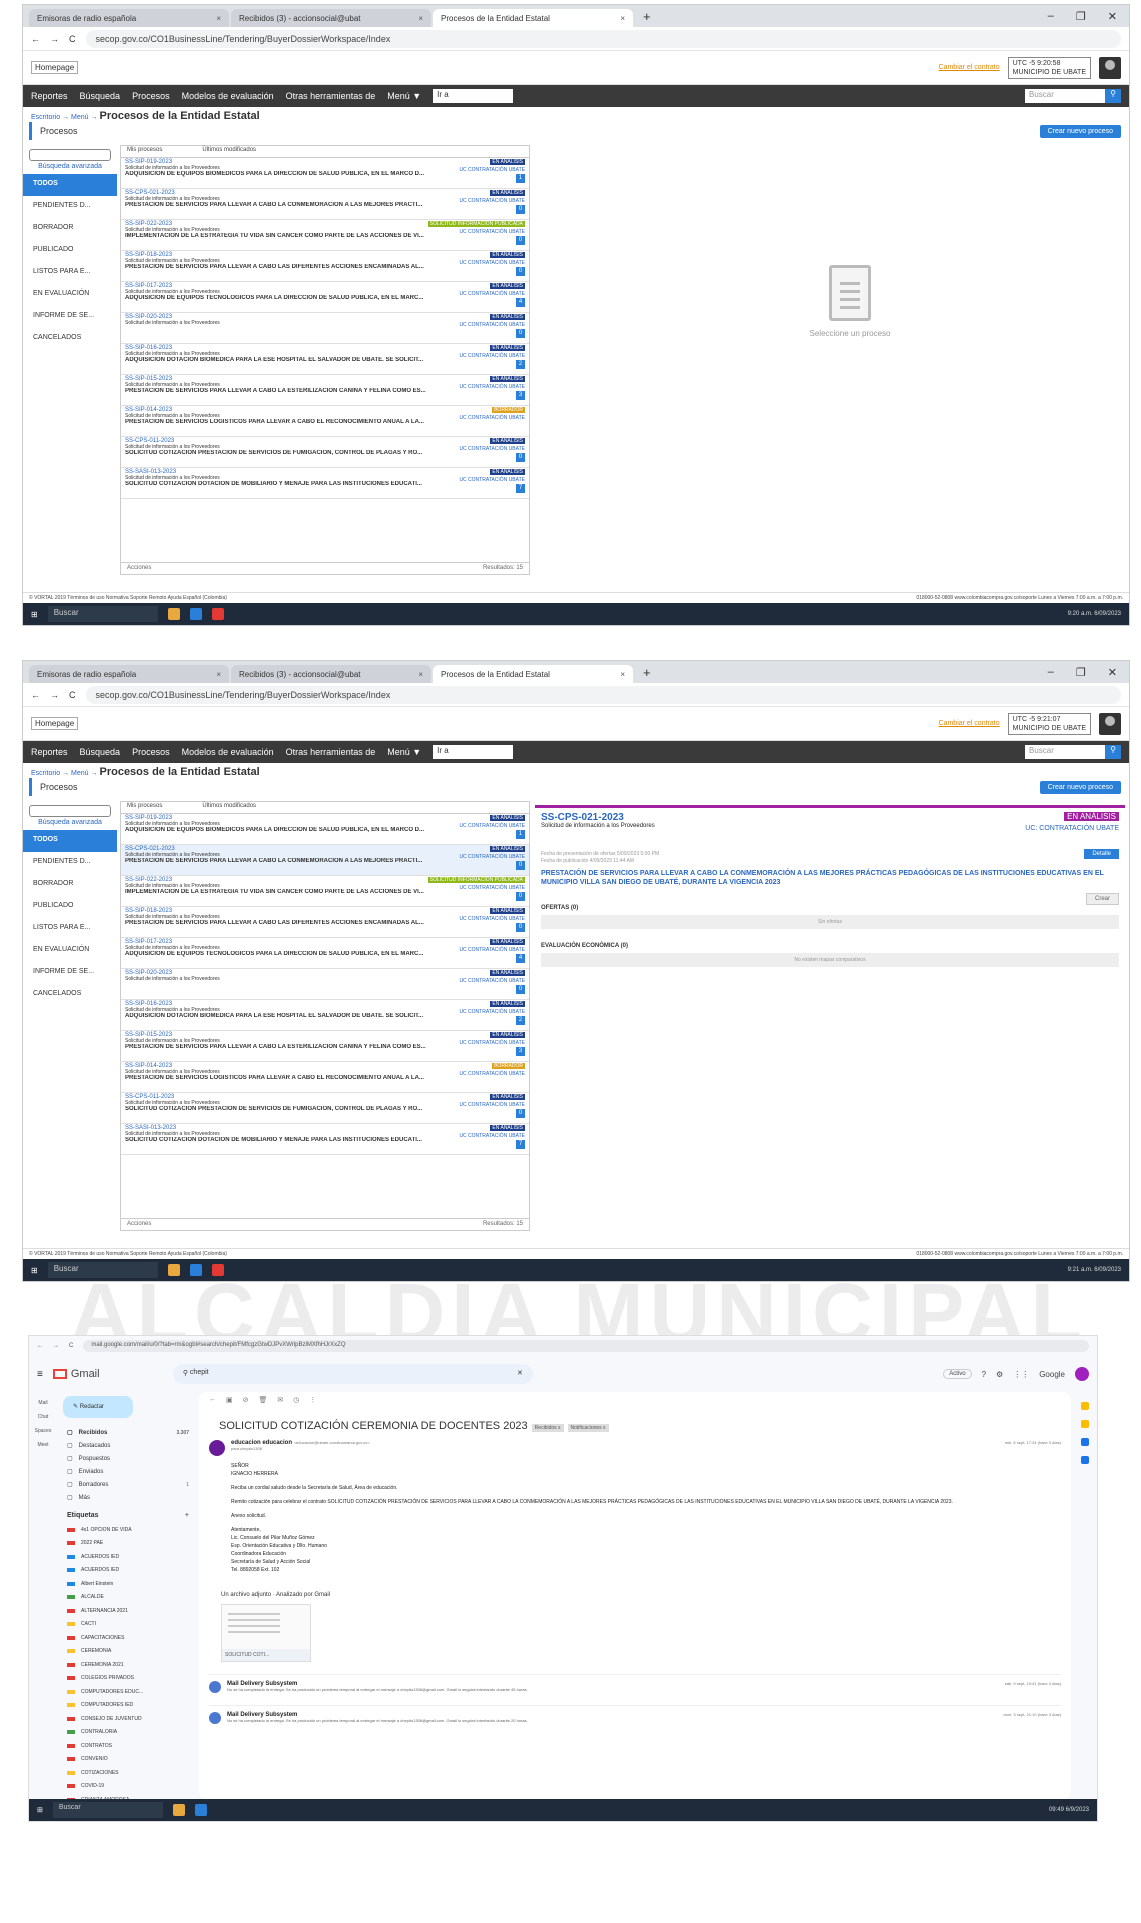  Describe the element at coordinates (70, 155) in the screenshot. I see `sidebar-search-input` at that location.